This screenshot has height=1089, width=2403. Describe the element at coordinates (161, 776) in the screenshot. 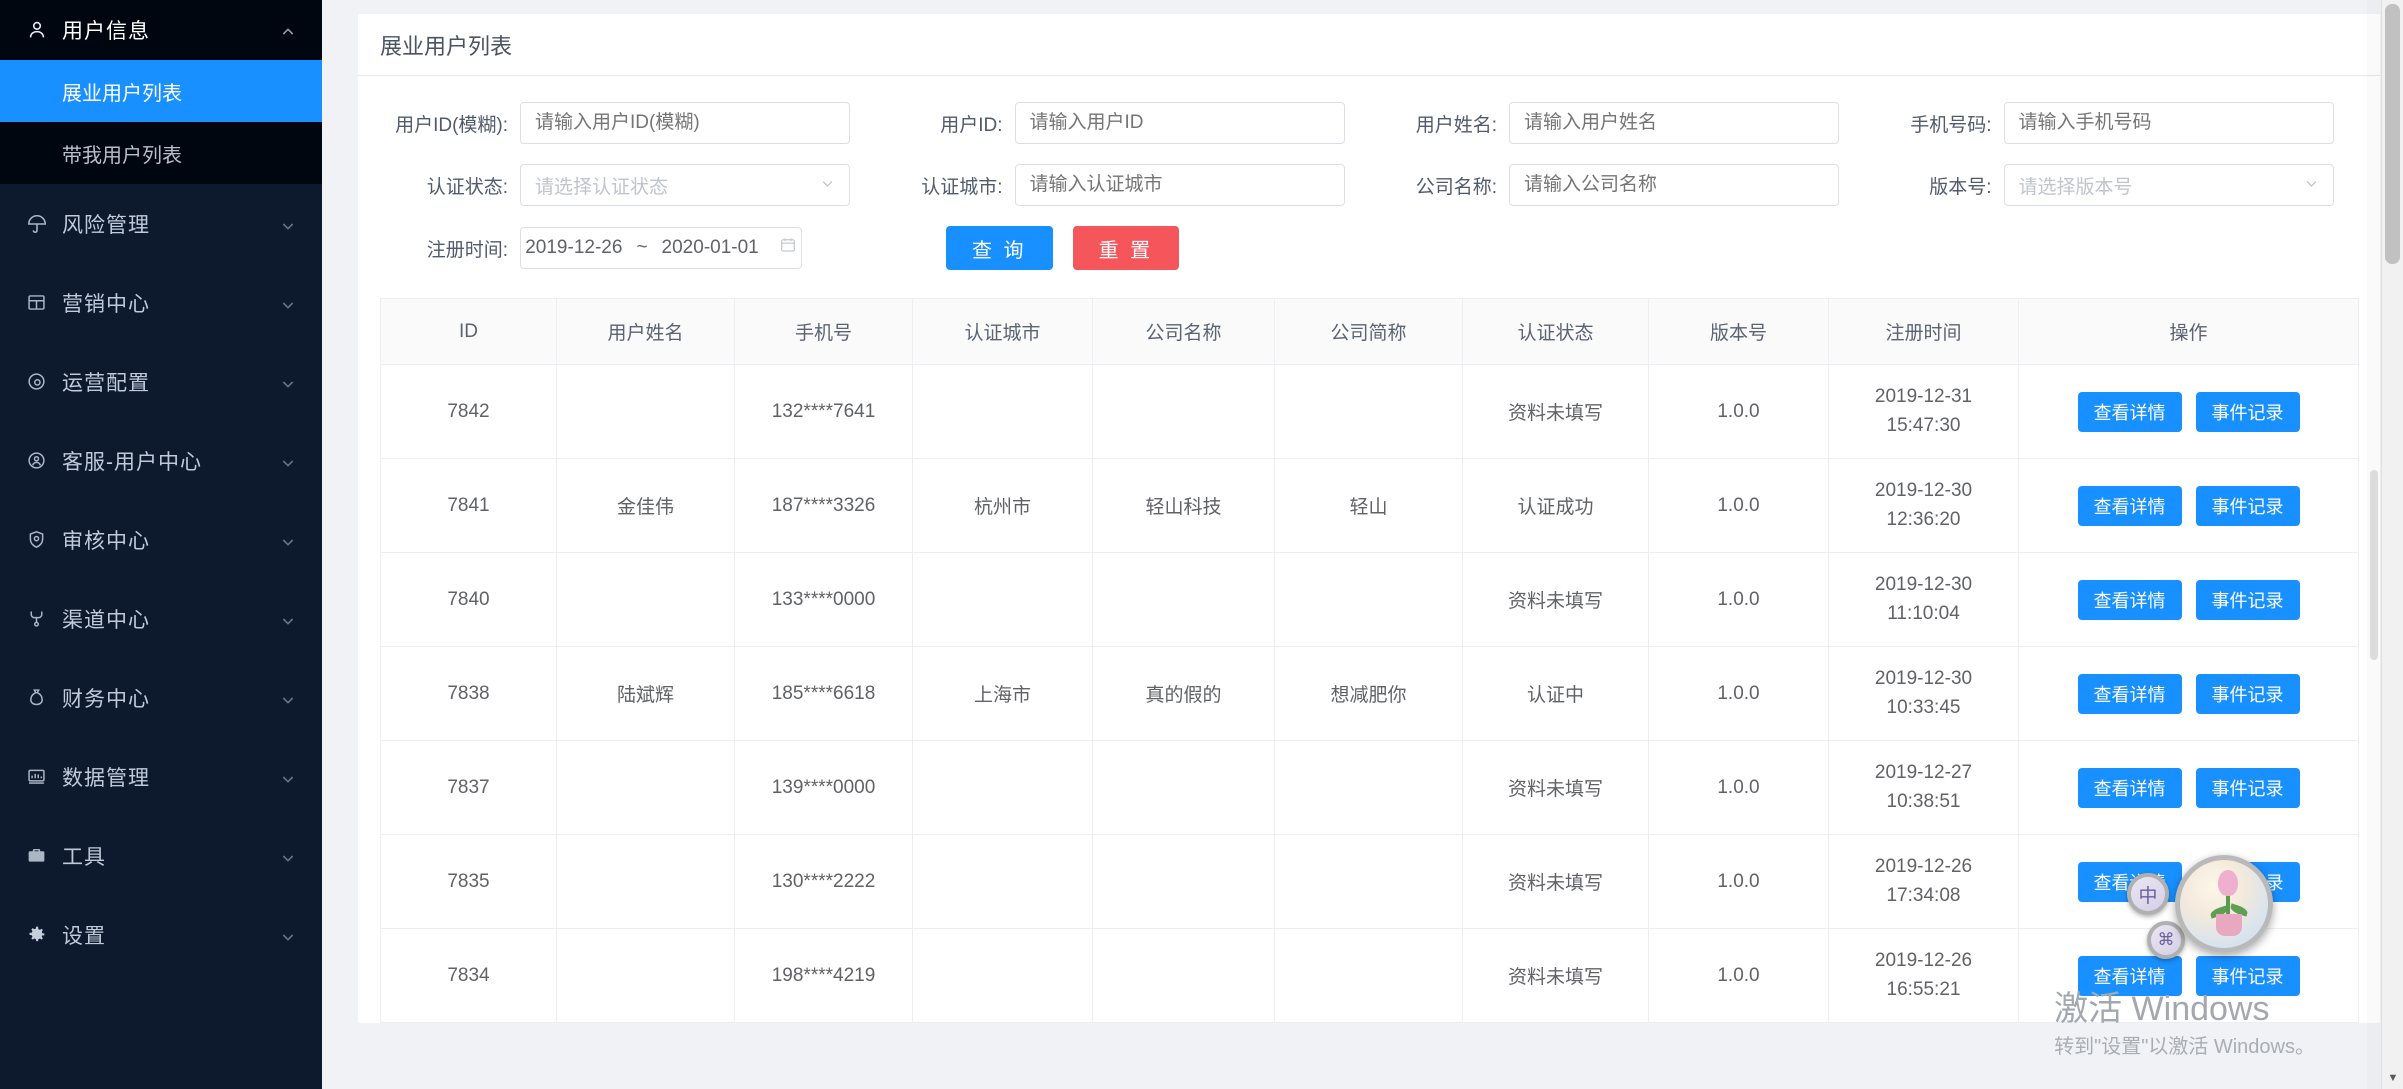

I see `sidebar-item-data-management: 数据管理` at that location.